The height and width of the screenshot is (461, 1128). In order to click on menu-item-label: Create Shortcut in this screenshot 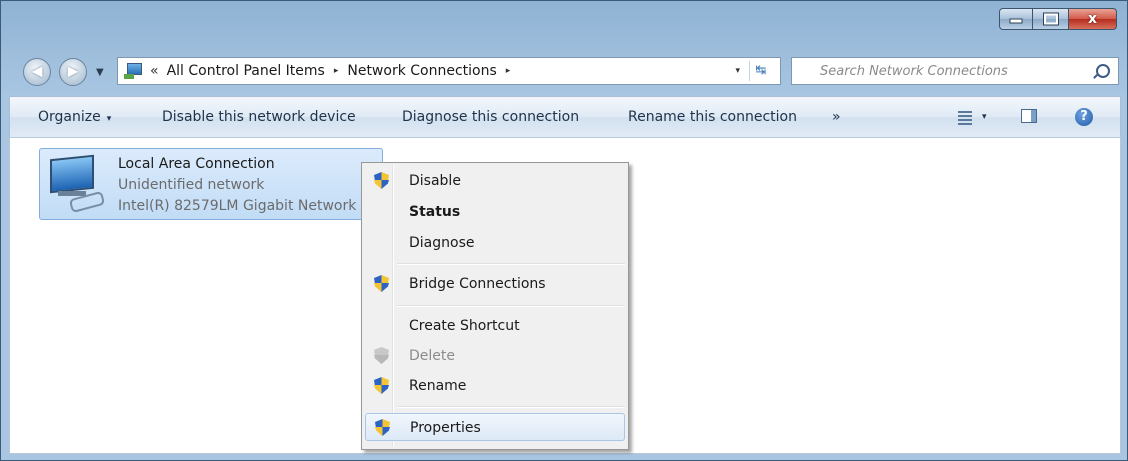, I will do `click(464, 326)`.